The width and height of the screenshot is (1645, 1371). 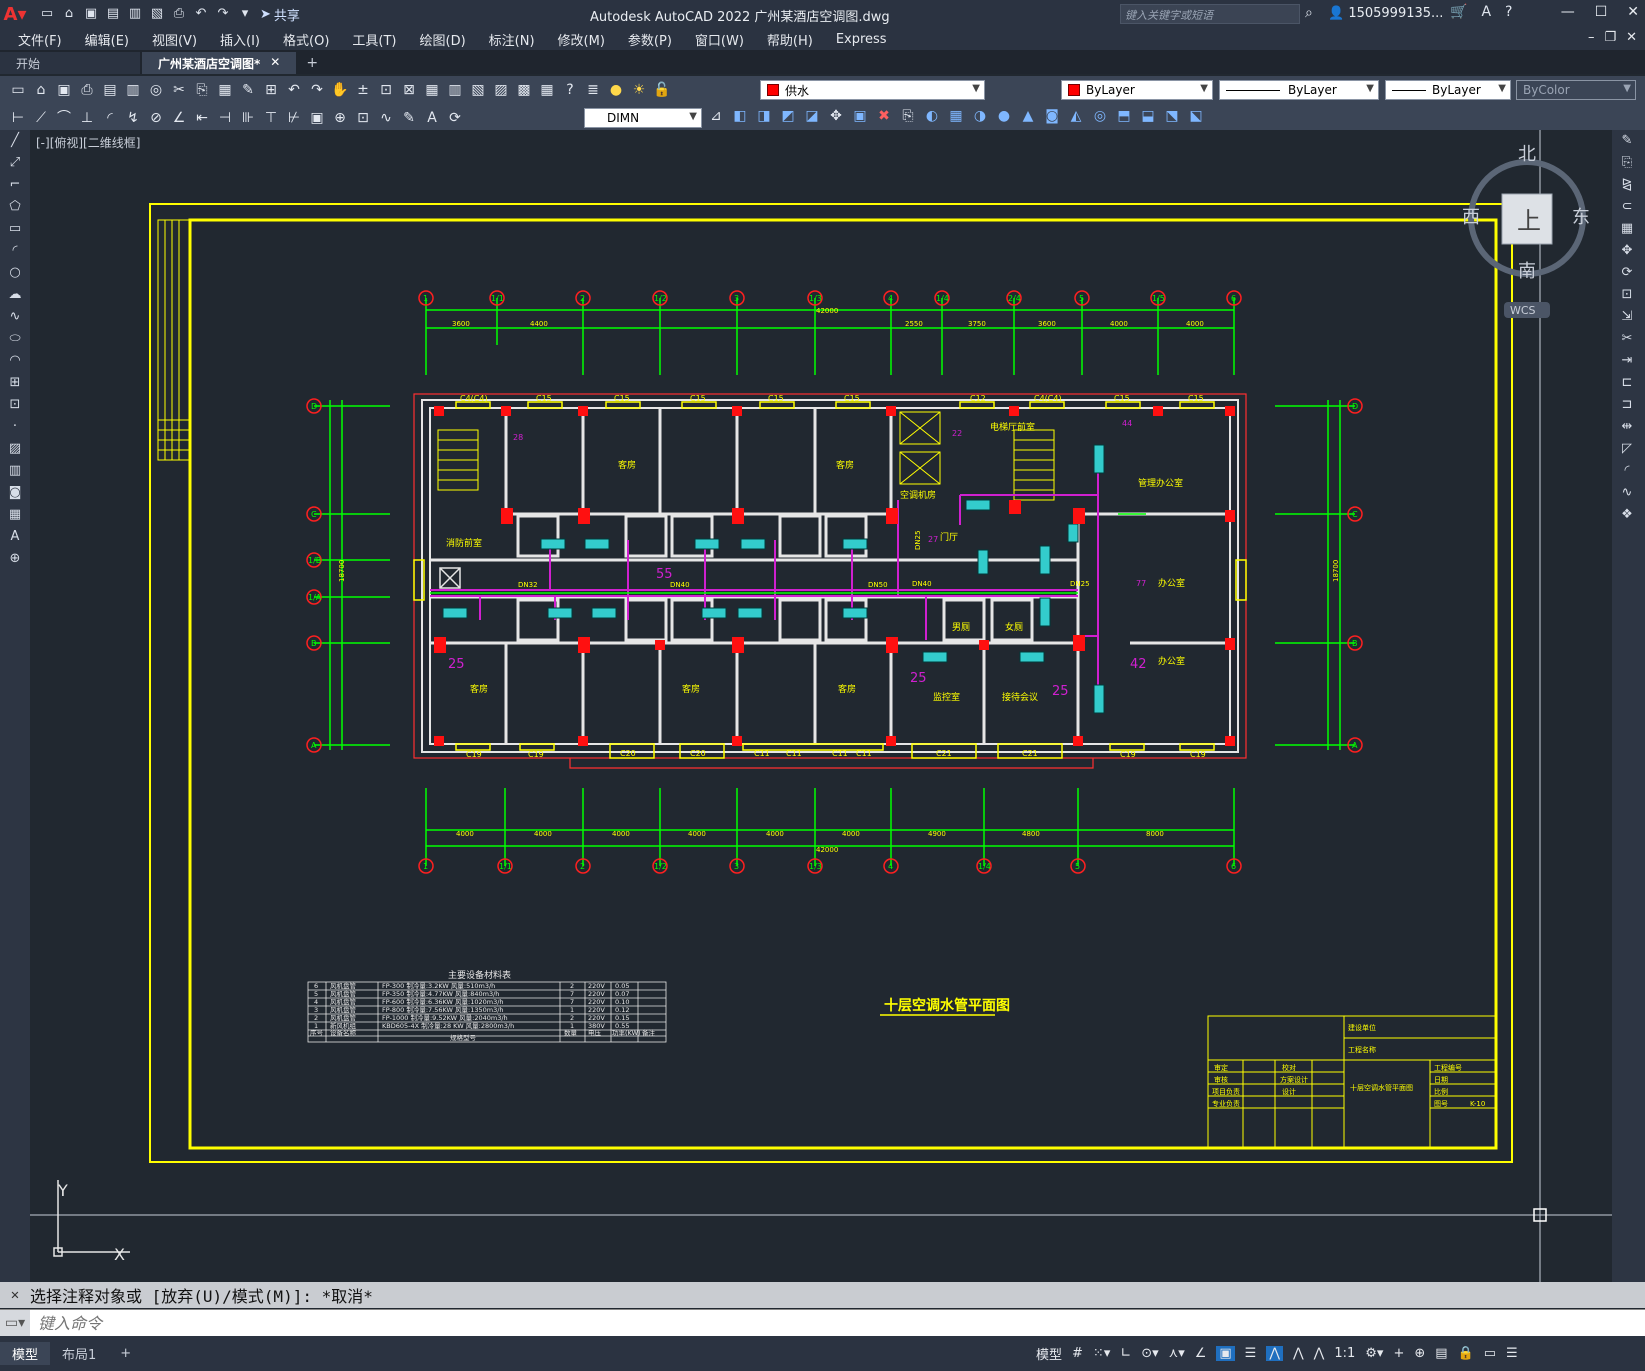 What do you see at coordinates (1627, 493) in the screenshot?
I see `blend-icon: ∿` at bounding box center [1627, 493].